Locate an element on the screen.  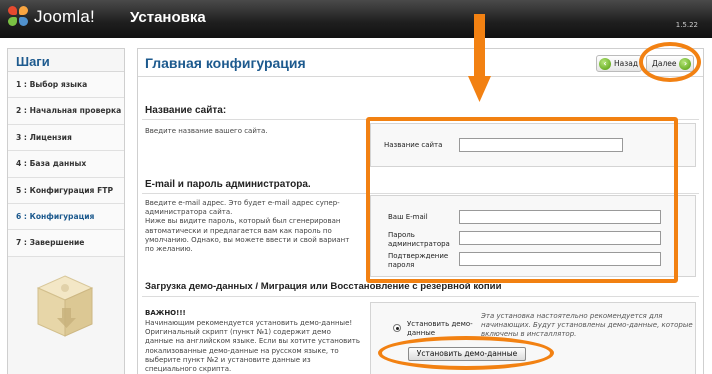
step-item-database: 4 : База данных is located at coordinates (66, 164).